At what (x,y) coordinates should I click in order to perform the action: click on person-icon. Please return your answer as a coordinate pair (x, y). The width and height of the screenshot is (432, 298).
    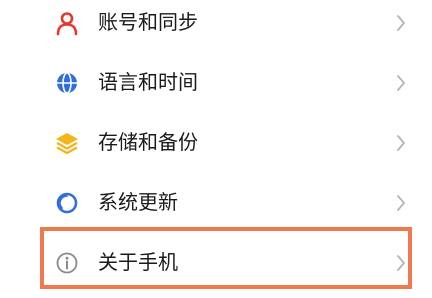
    Looking at the image, I should click on (67, 23).